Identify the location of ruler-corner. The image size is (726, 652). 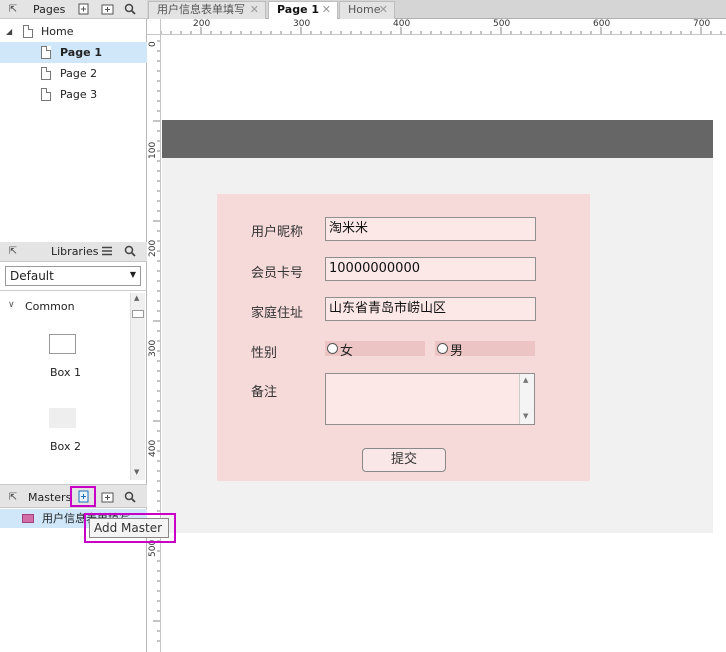
(154, 27).